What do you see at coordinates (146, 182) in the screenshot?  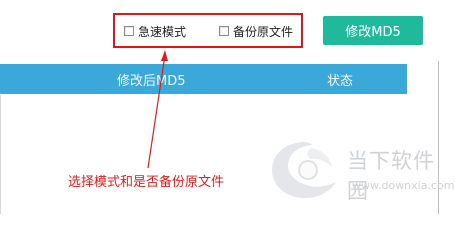 I see `annotation-text: 选择模式和是否备份原文件` at bounding box center [146, 182].